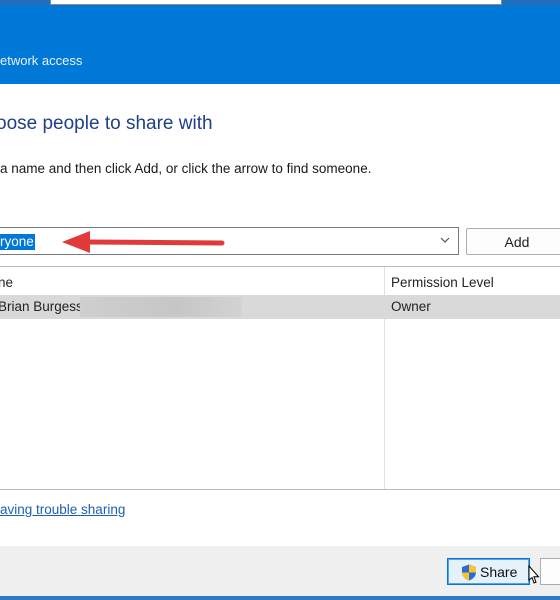  I want to click on bottom-edge-line, so click(280, 598).